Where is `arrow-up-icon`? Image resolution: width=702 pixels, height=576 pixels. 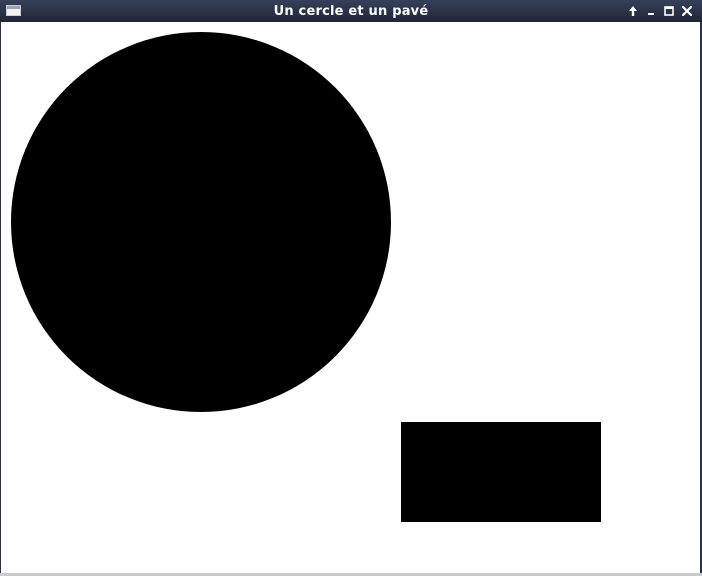 arrow-up-icon is located at coordinates (633, 11).